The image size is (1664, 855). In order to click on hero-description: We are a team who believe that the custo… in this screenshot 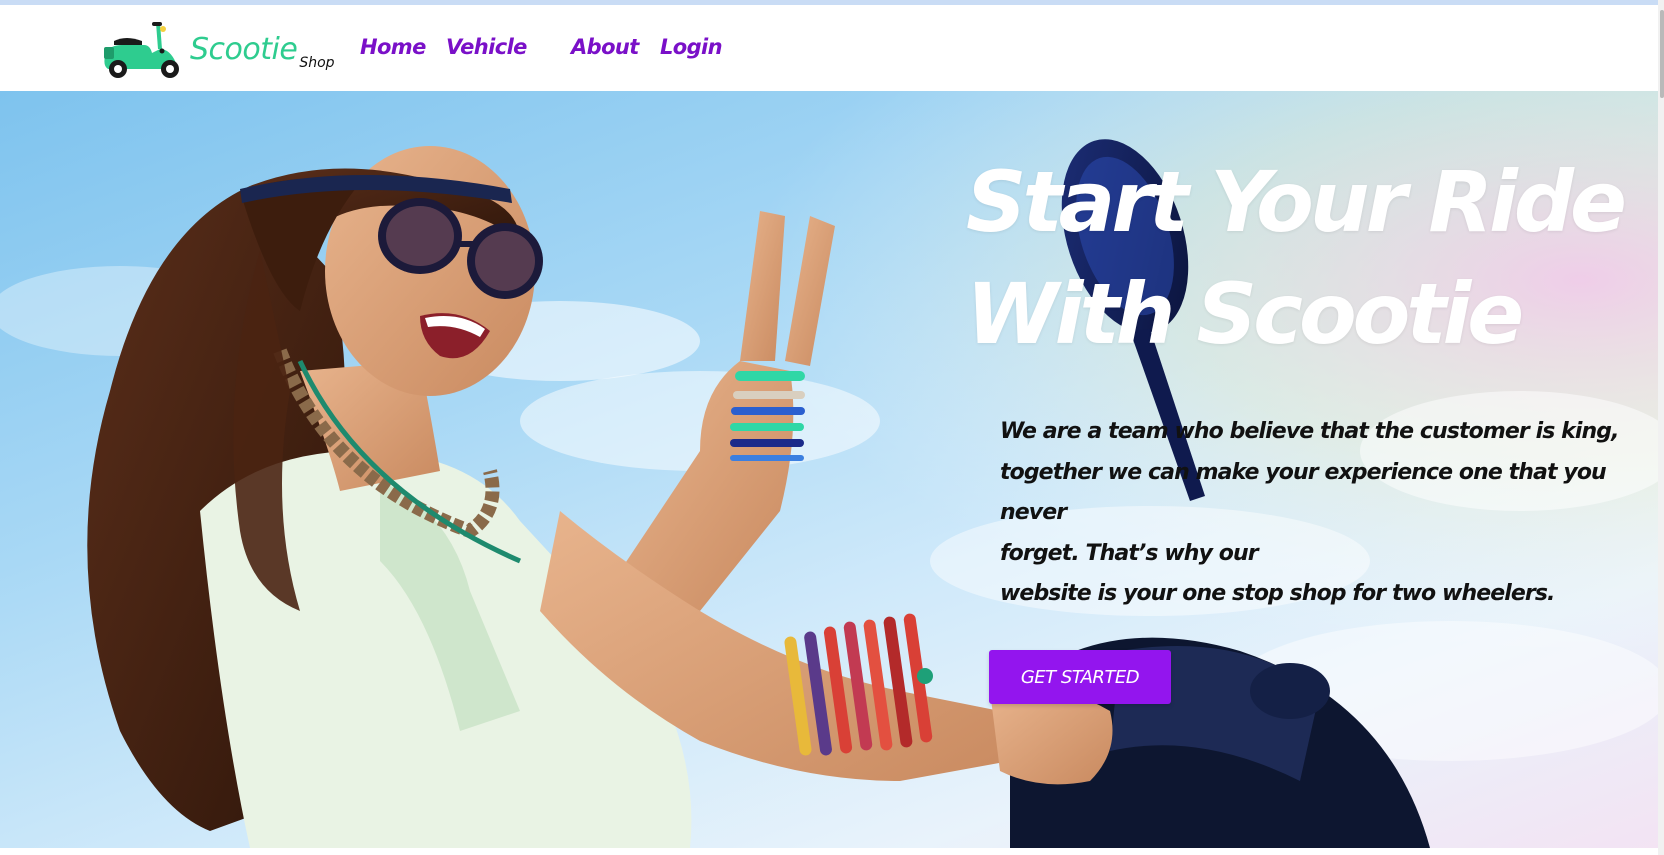, I will do `click(1310, 513)`.